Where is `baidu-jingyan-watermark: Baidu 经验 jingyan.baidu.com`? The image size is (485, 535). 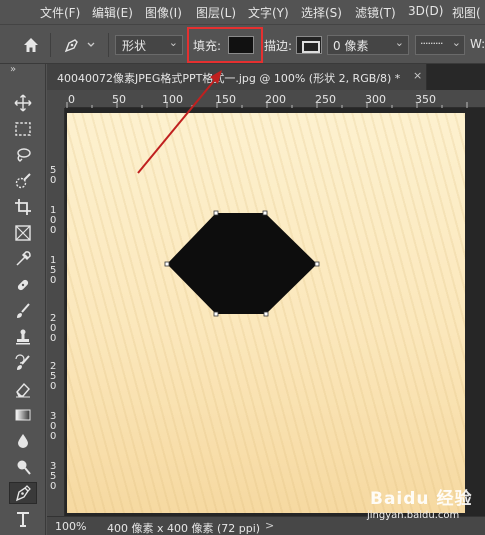 baidu-jingyan-watermark: Baidu 经验 jingyan.baidu.com is located at coordinates (419, 499).